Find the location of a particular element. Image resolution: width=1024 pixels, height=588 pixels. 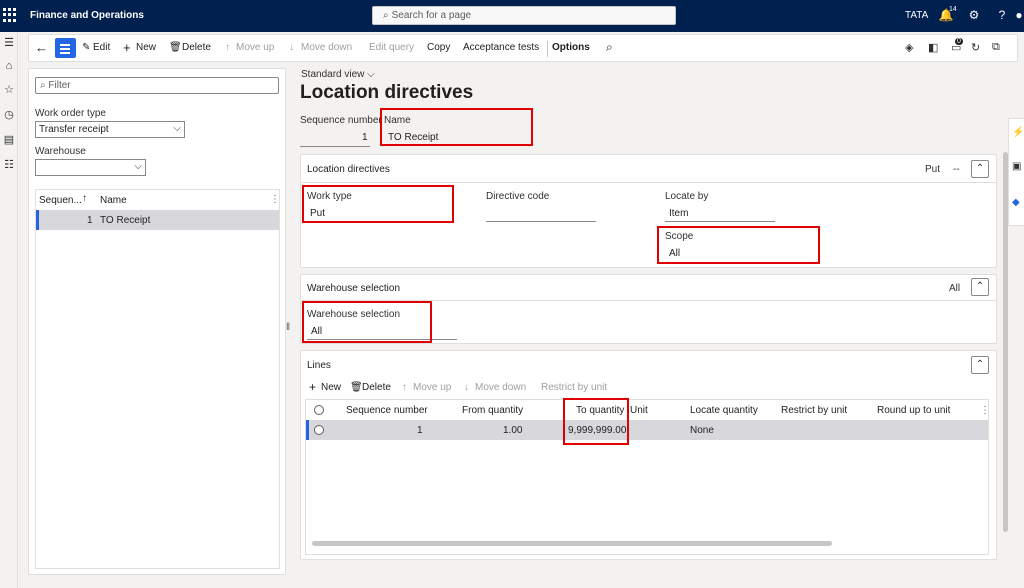

modules-list-icon: ☷ is located at coordinates (9, 165).